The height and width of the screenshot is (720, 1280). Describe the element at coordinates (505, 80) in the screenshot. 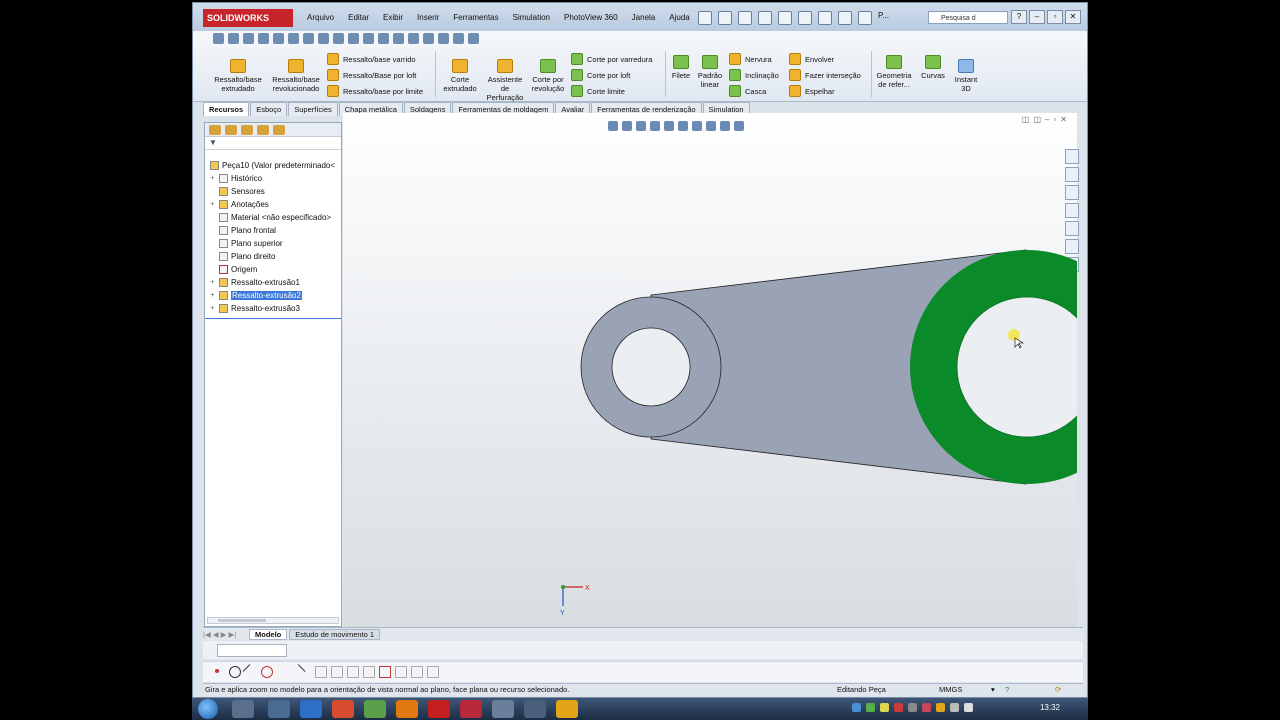

I see `hole-wizard-button: Assistente de Perfuração` at that location.